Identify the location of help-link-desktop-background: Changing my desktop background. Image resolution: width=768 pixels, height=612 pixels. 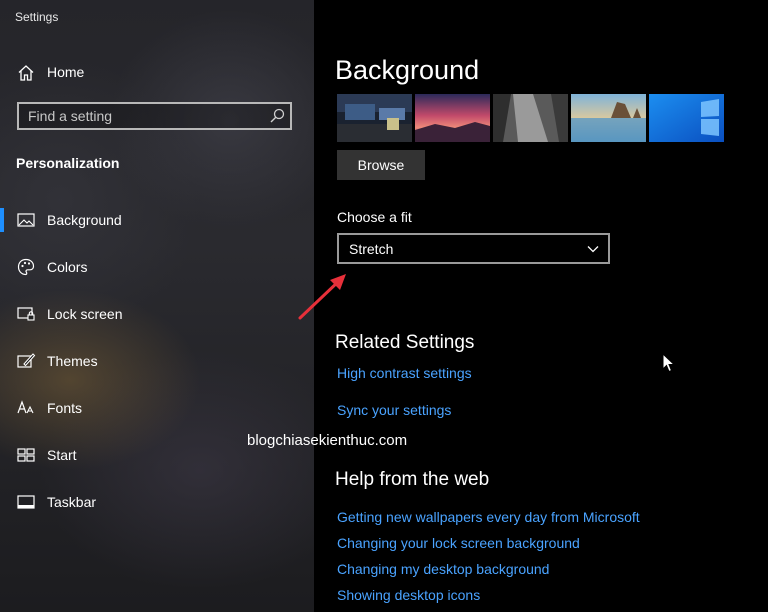
(443, 569).